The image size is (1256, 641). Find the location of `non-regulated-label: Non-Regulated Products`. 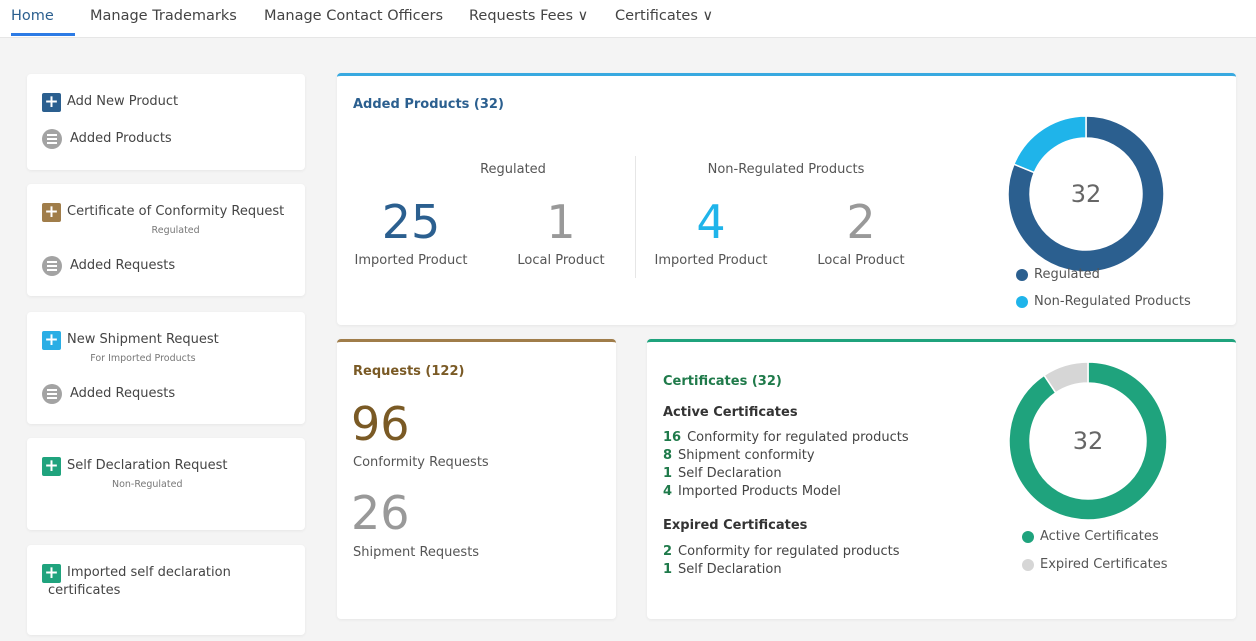

non-regulated-label: Non-Regulated Products is located at coordinates (786, 169).